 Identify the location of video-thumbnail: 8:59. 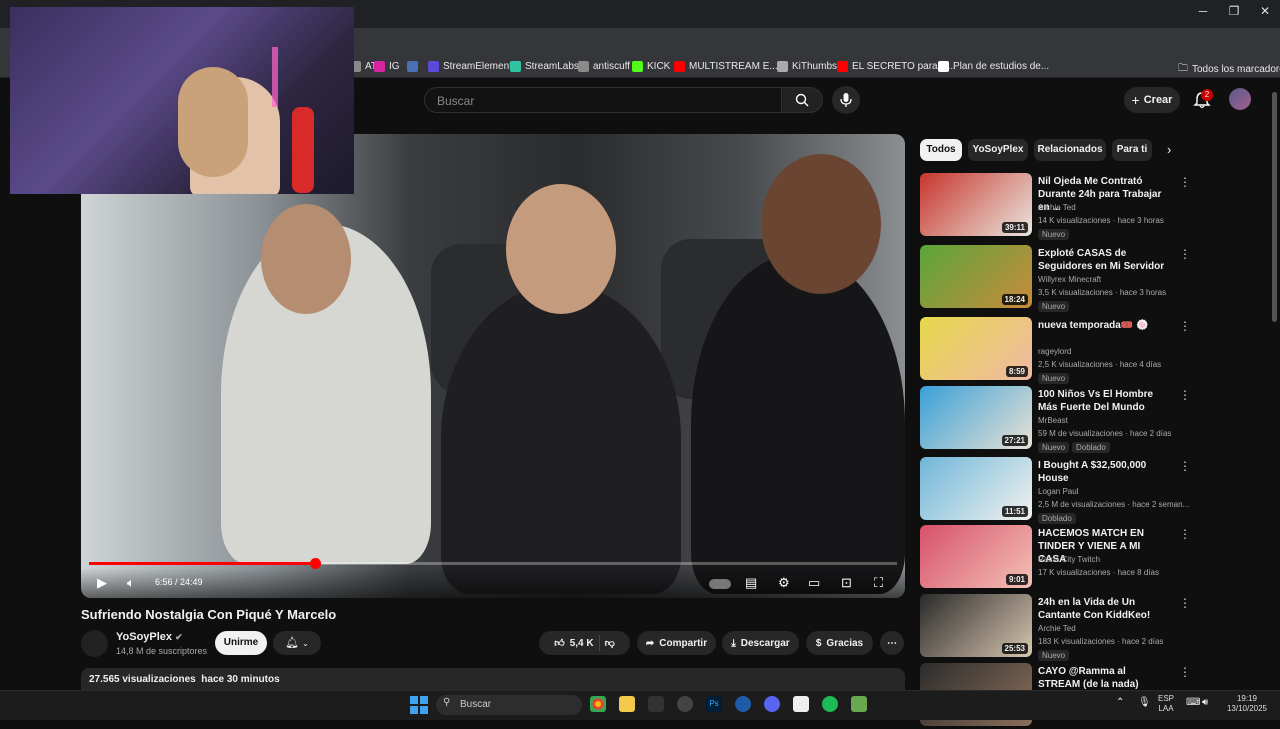
(976, 348).